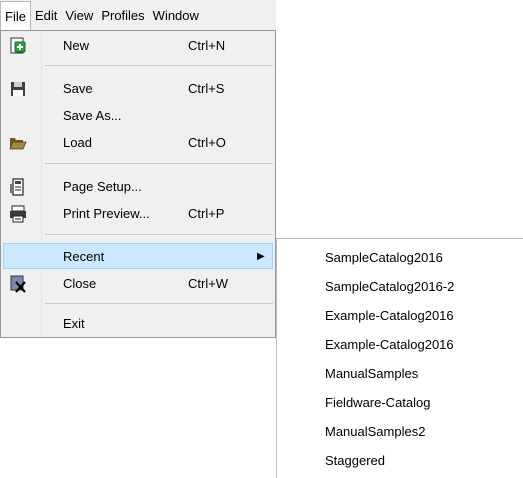 The image size is (523, 478). I want to click on menu-item-print-preview: Print Preview... Ctrl+P, so click(138, 214).